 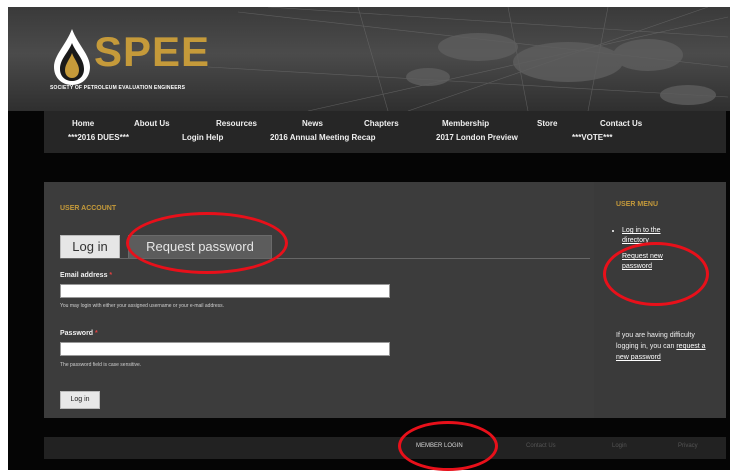 I want to click on spee-drop-logo-icon, so click(x=72, y=57).